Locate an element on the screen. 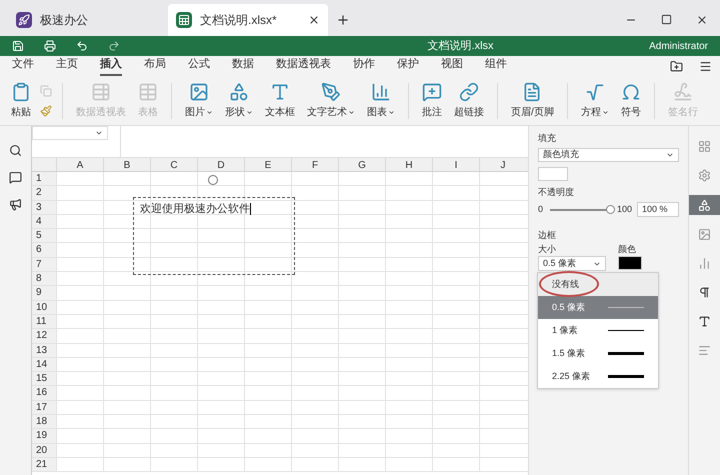  line-size-option: 1.5 像素 is located at coordinates (598, 353).